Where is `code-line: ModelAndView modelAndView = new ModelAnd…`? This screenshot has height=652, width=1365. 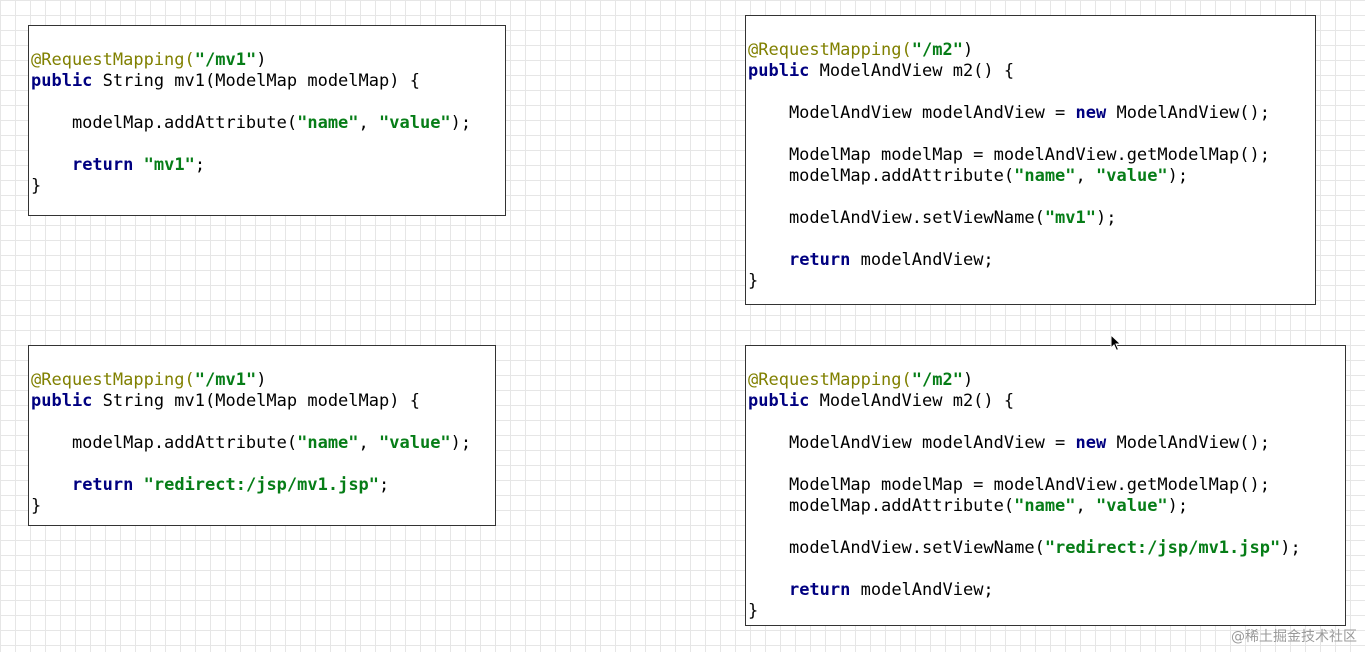
code-line: ModelAndView modelAndView = new ModelAnd… is located at coordinates (1009, 443).